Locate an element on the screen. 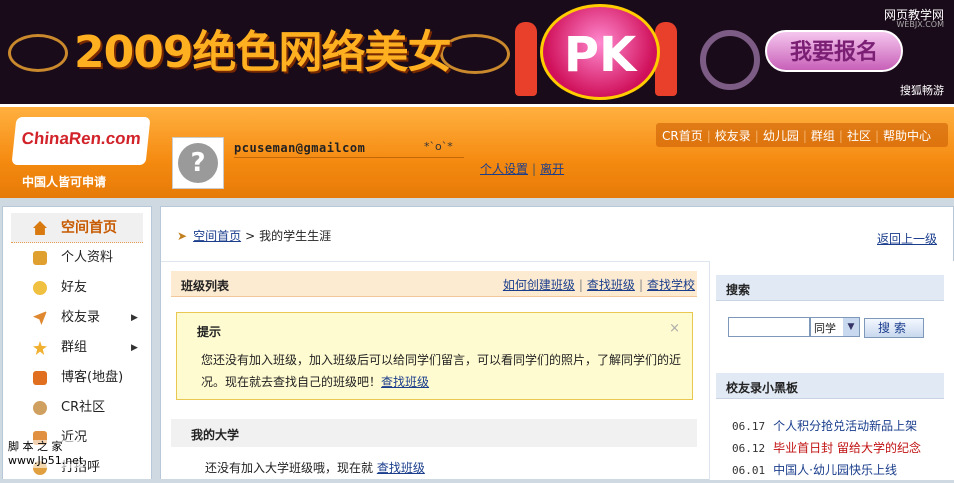  profile-card-icon is located at coordinates (40, 258).